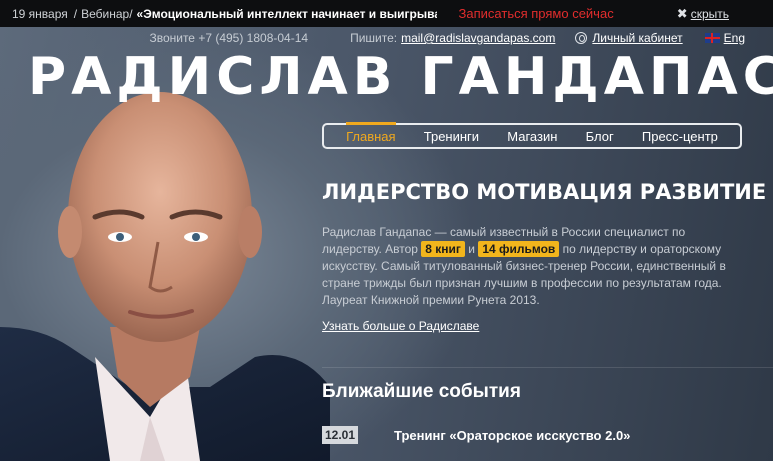  I want to click on nav-item-shop: Магазин, so click(532, 136).